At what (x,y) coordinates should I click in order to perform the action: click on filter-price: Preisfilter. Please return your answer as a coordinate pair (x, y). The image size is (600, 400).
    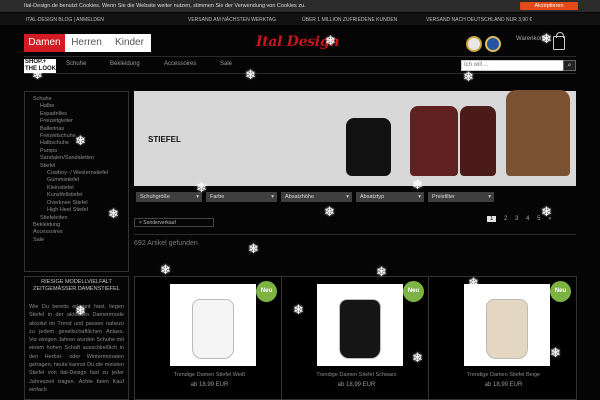
    Looking at the image, I should click on (461, 197).